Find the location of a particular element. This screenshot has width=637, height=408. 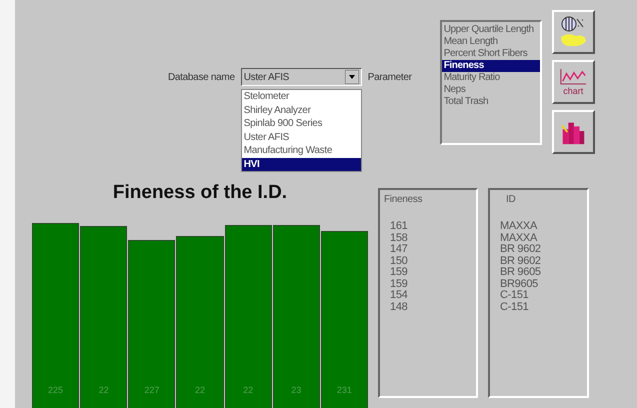

dropdown-option: Spinlab 900 Series is located at coordinates (301, 123).